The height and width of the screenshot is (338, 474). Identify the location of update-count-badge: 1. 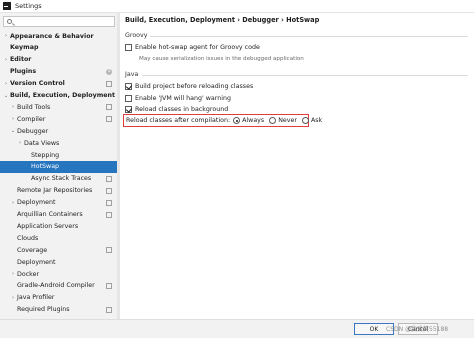
(109, 71).